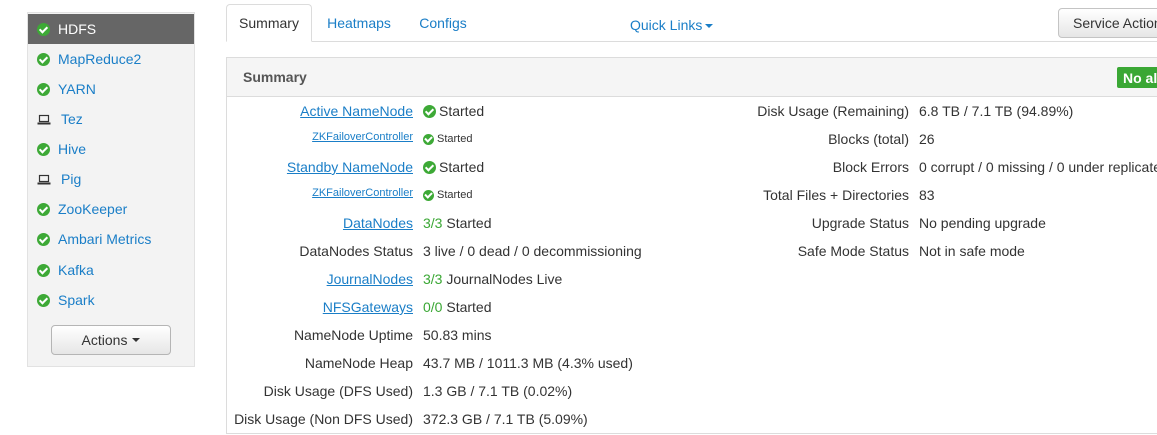 The height and width of the screenshot is (435, 1157). I want to click on total-files-label: Total Files + Directories, so click(836, 195).